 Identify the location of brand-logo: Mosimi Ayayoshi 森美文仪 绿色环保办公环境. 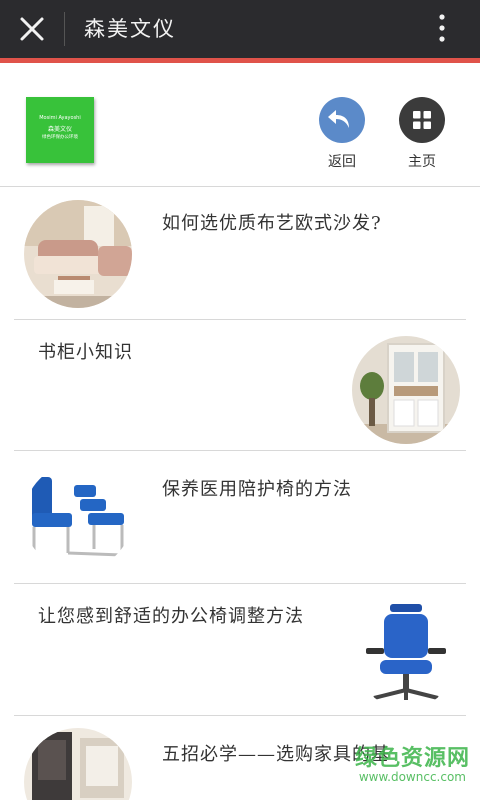
(60, 130).